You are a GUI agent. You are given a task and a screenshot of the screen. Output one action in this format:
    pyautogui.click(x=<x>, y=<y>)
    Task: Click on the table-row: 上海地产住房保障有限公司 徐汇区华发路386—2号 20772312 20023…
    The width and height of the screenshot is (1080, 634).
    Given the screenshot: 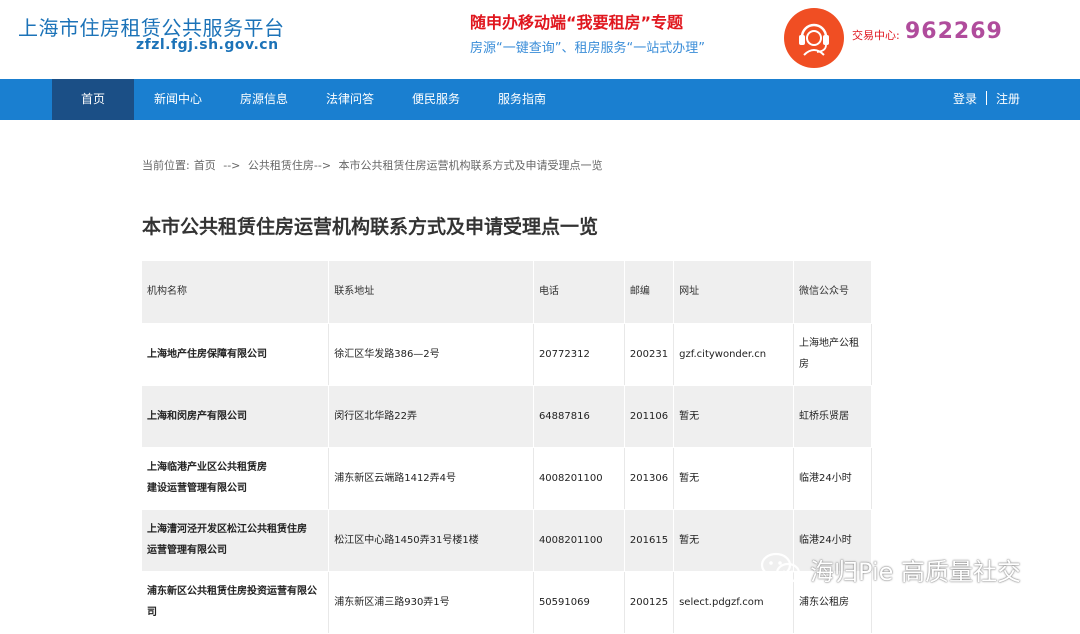 What is the action you would take?
    pyautogui.click(x=507, y=354)
    